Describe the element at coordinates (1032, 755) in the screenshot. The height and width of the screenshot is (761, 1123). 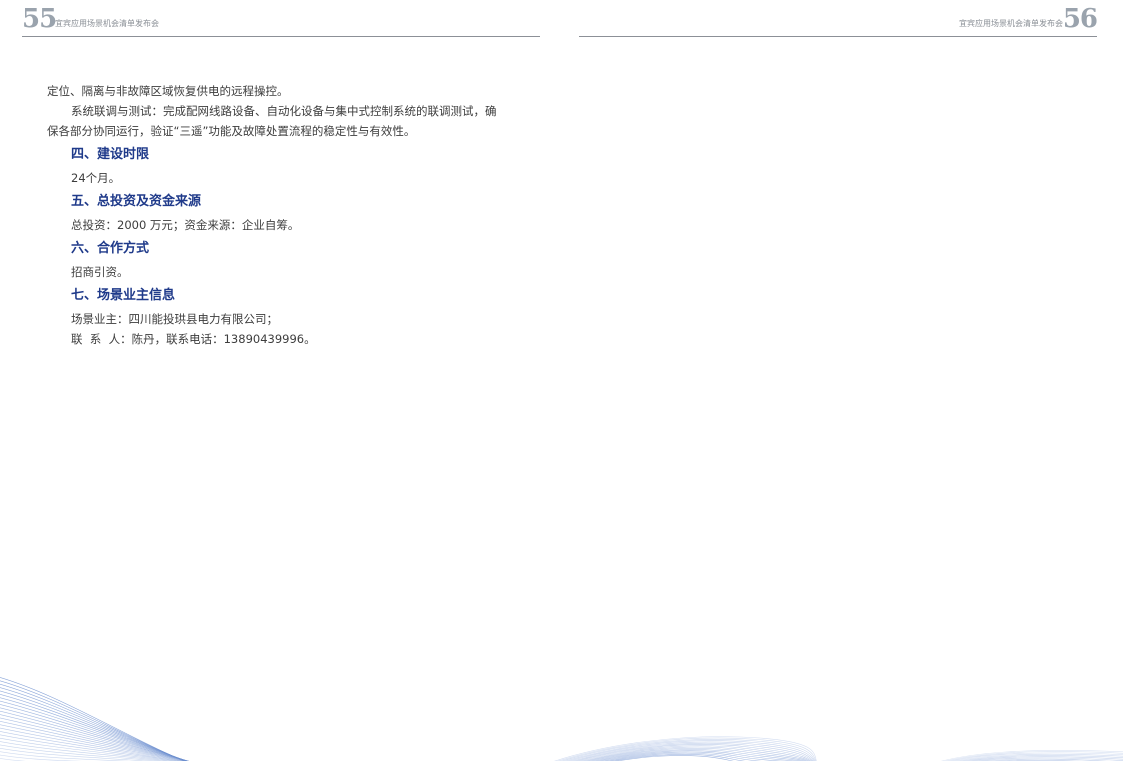
I see `right-wave-pattern` at that location.